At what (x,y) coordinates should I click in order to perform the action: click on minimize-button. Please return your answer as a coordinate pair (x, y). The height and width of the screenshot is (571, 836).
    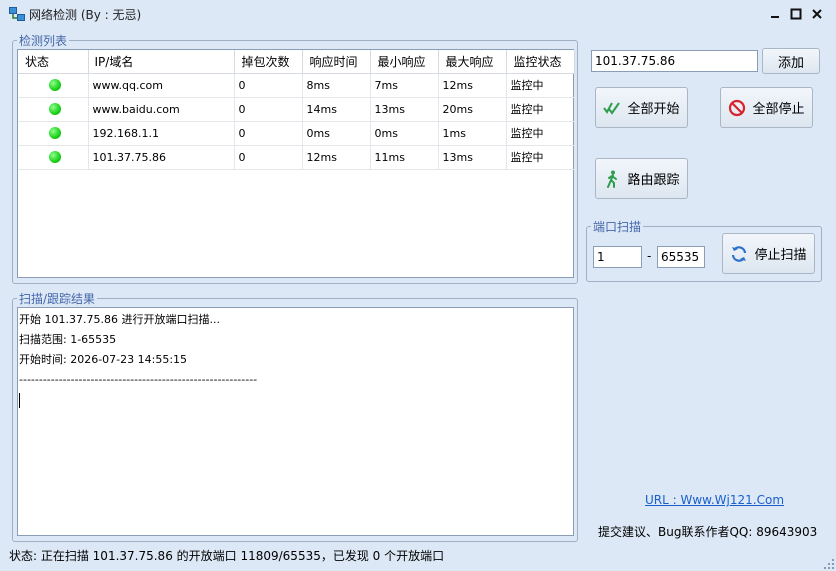
    Looking at the image, I should click on (775, 14).